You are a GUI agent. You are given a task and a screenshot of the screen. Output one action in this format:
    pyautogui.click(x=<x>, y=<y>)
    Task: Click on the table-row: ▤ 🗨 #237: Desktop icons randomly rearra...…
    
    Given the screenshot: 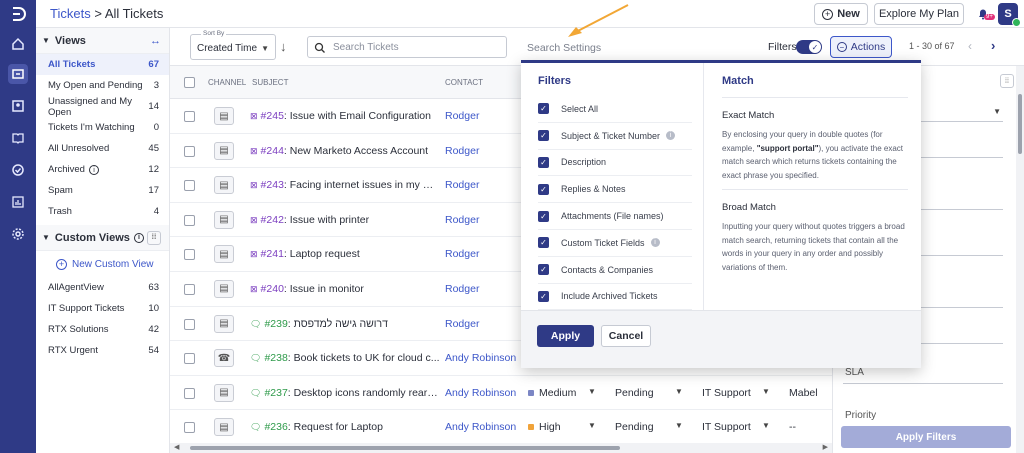 What is the action you would take?
    pyautogui.click(x=501, y=393)
    